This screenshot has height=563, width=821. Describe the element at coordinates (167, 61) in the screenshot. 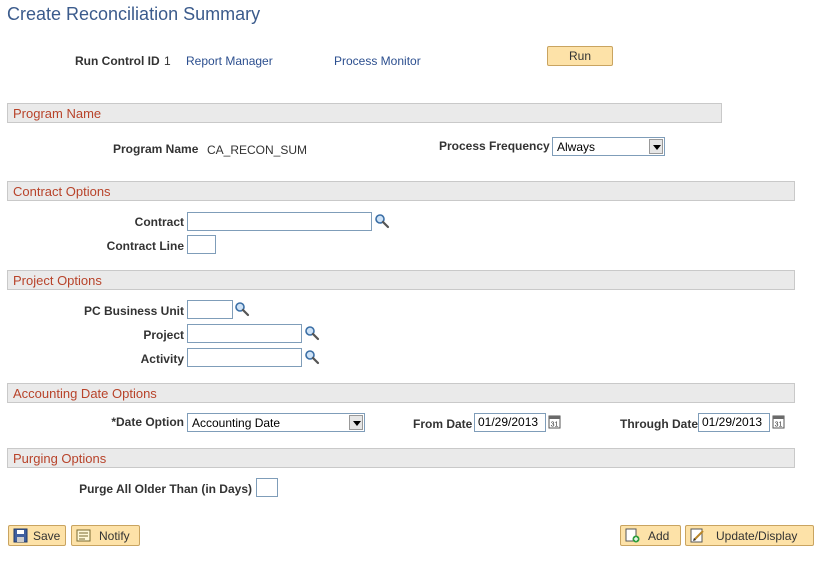

I see `run-control-id-value: 1` at that location.